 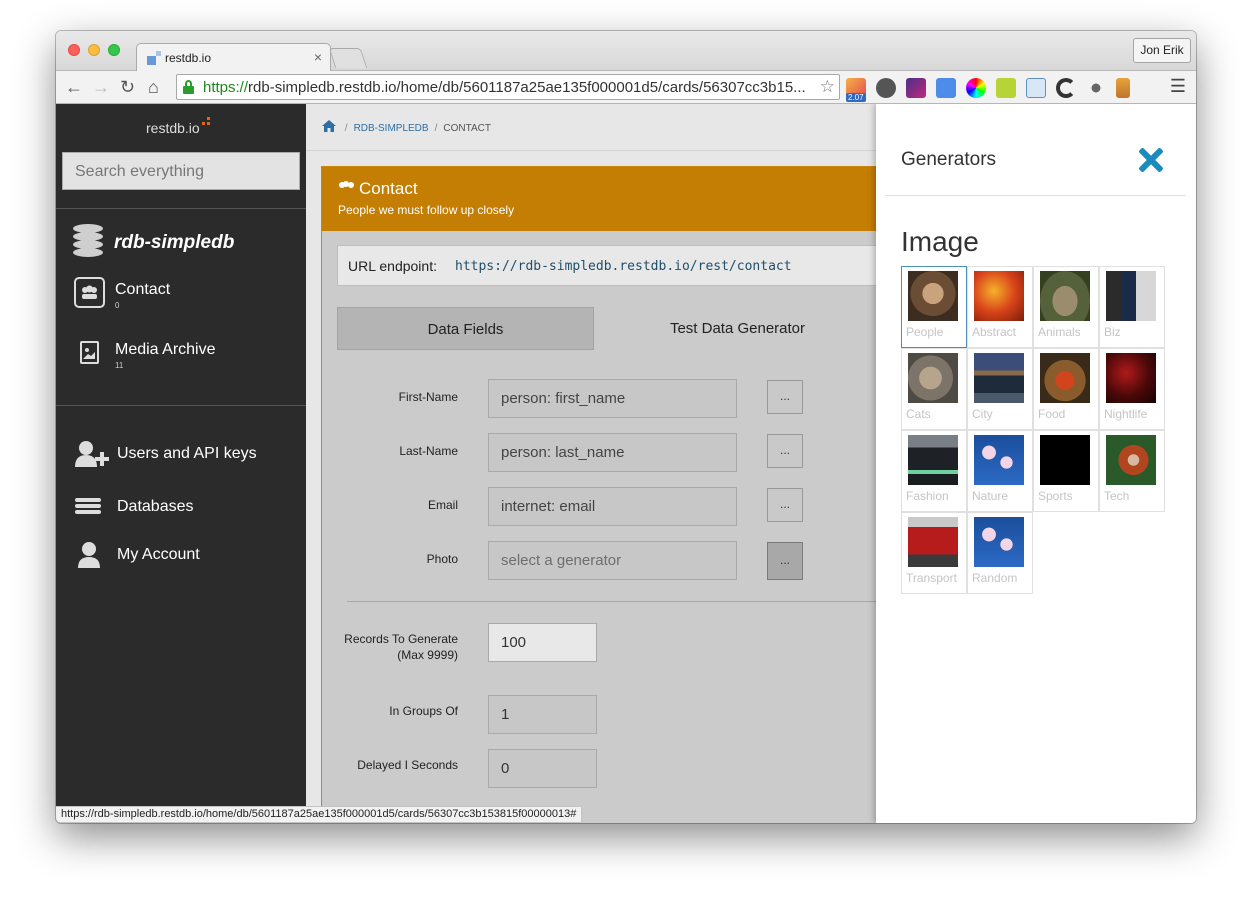 What do you see at coordinates (188, 58) in the screenshot?
I see `tab-title: restdb.io` at bounding box center [188, 58].